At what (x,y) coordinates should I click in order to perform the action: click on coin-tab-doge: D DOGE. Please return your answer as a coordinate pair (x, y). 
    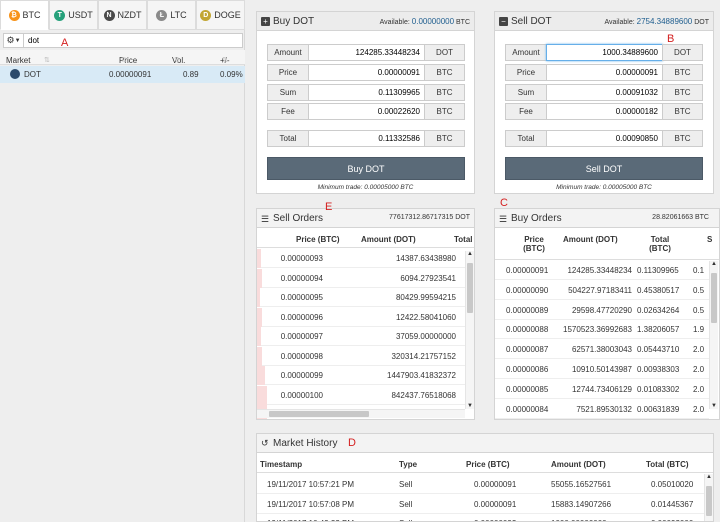
    Looking at the image, I should click on (220, 15).